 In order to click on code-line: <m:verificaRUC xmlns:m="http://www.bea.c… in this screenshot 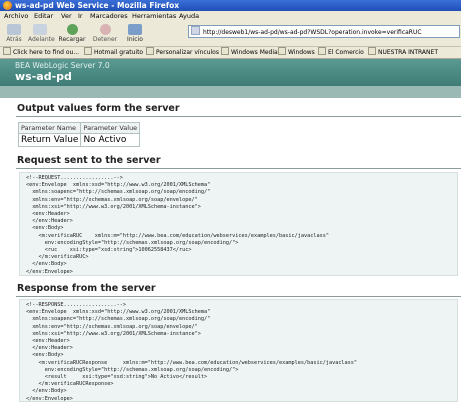, I will do `click(177, 235)`.